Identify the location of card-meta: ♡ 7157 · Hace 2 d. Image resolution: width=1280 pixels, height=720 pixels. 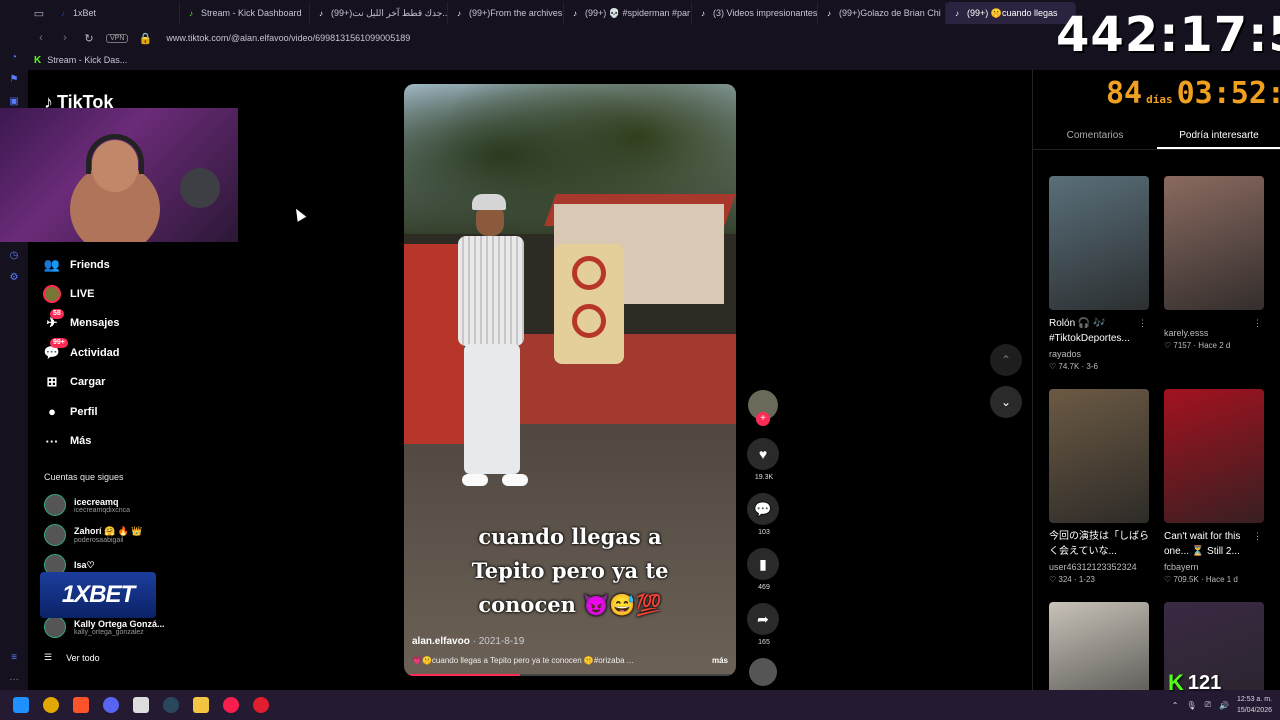
(1197, 345).